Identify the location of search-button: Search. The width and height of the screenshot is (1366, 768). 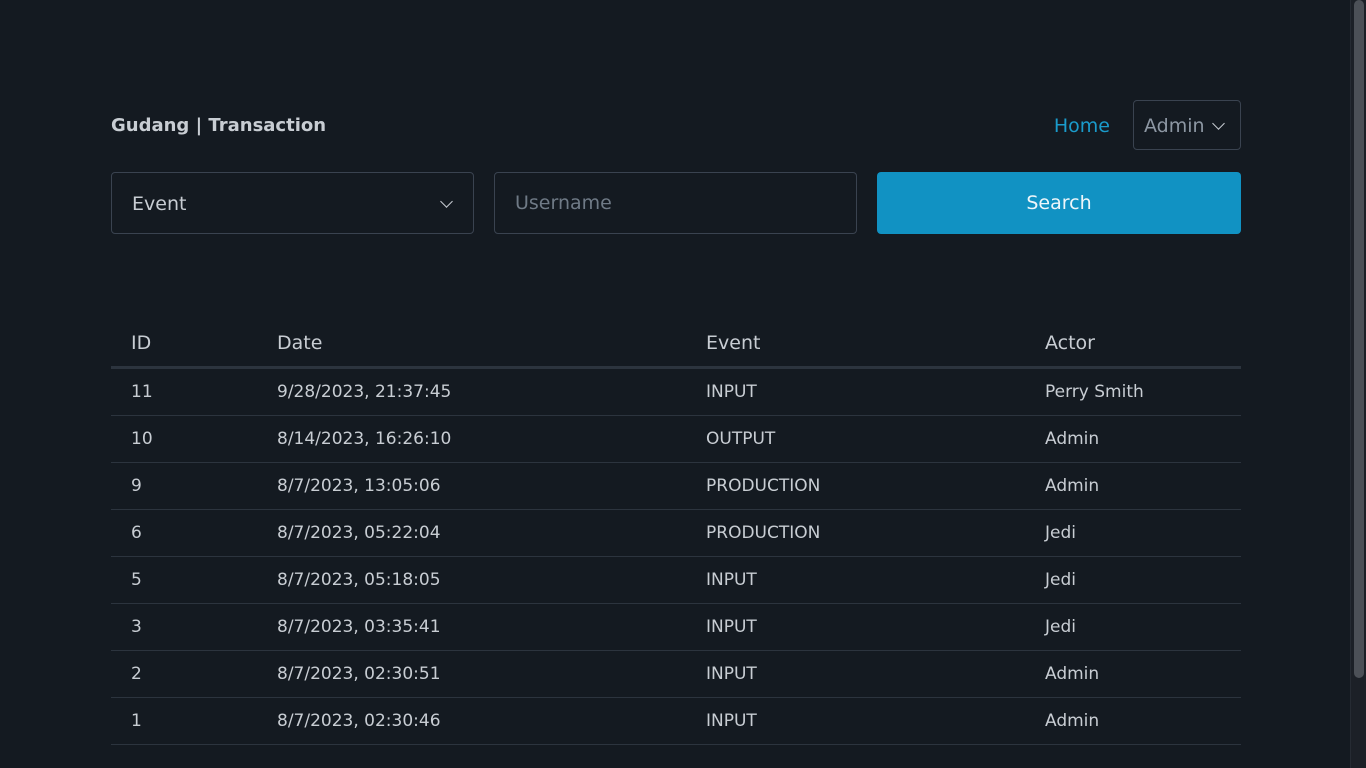
(1059, 203).